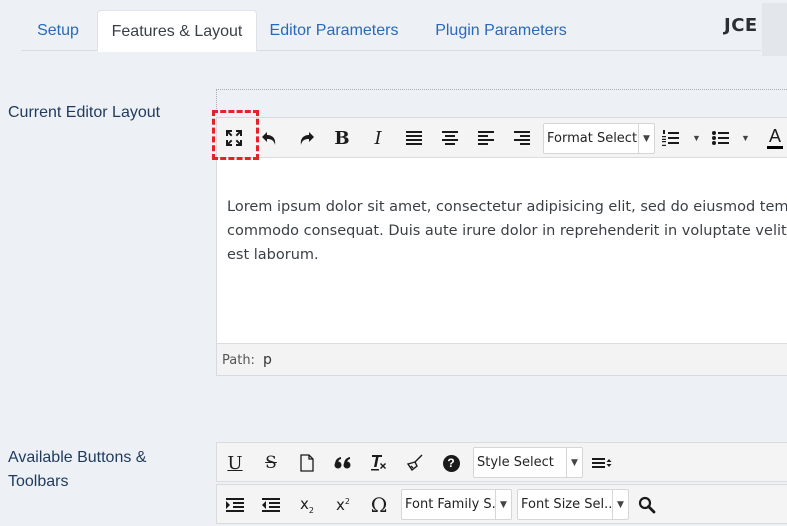 The height and width of the screenshot is (526, 787). I want to click on style-select: Style Select ▼, so click(528, 462).